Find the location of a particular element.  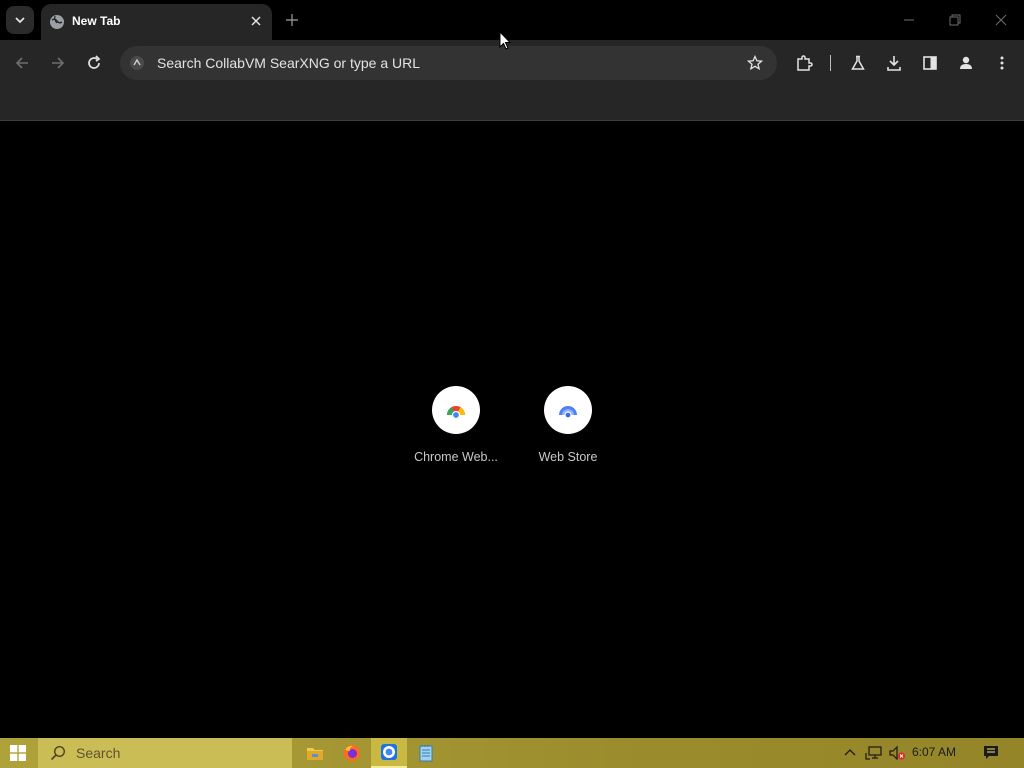

toolbar-divider is located at coordinates (830, 63).